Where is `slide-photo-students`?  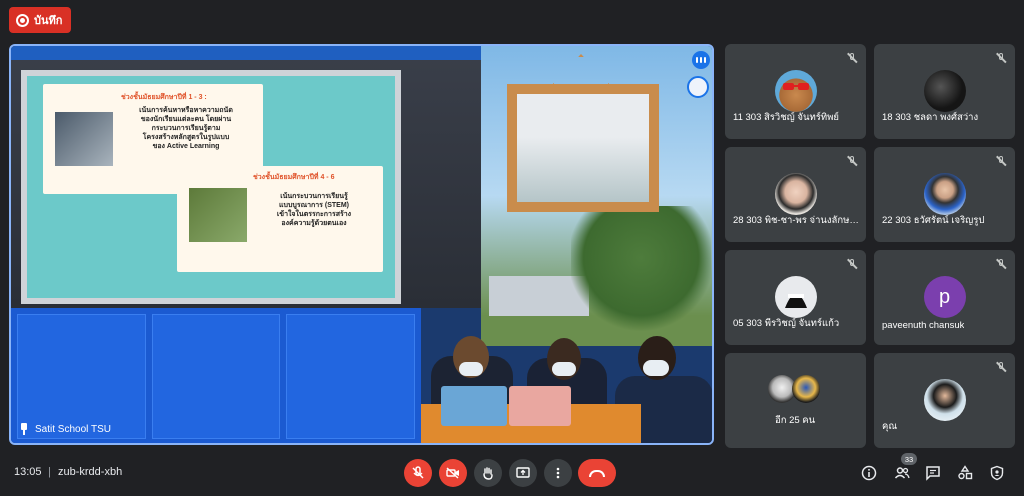 slide-photo-students is located at coordinates (84, 139).